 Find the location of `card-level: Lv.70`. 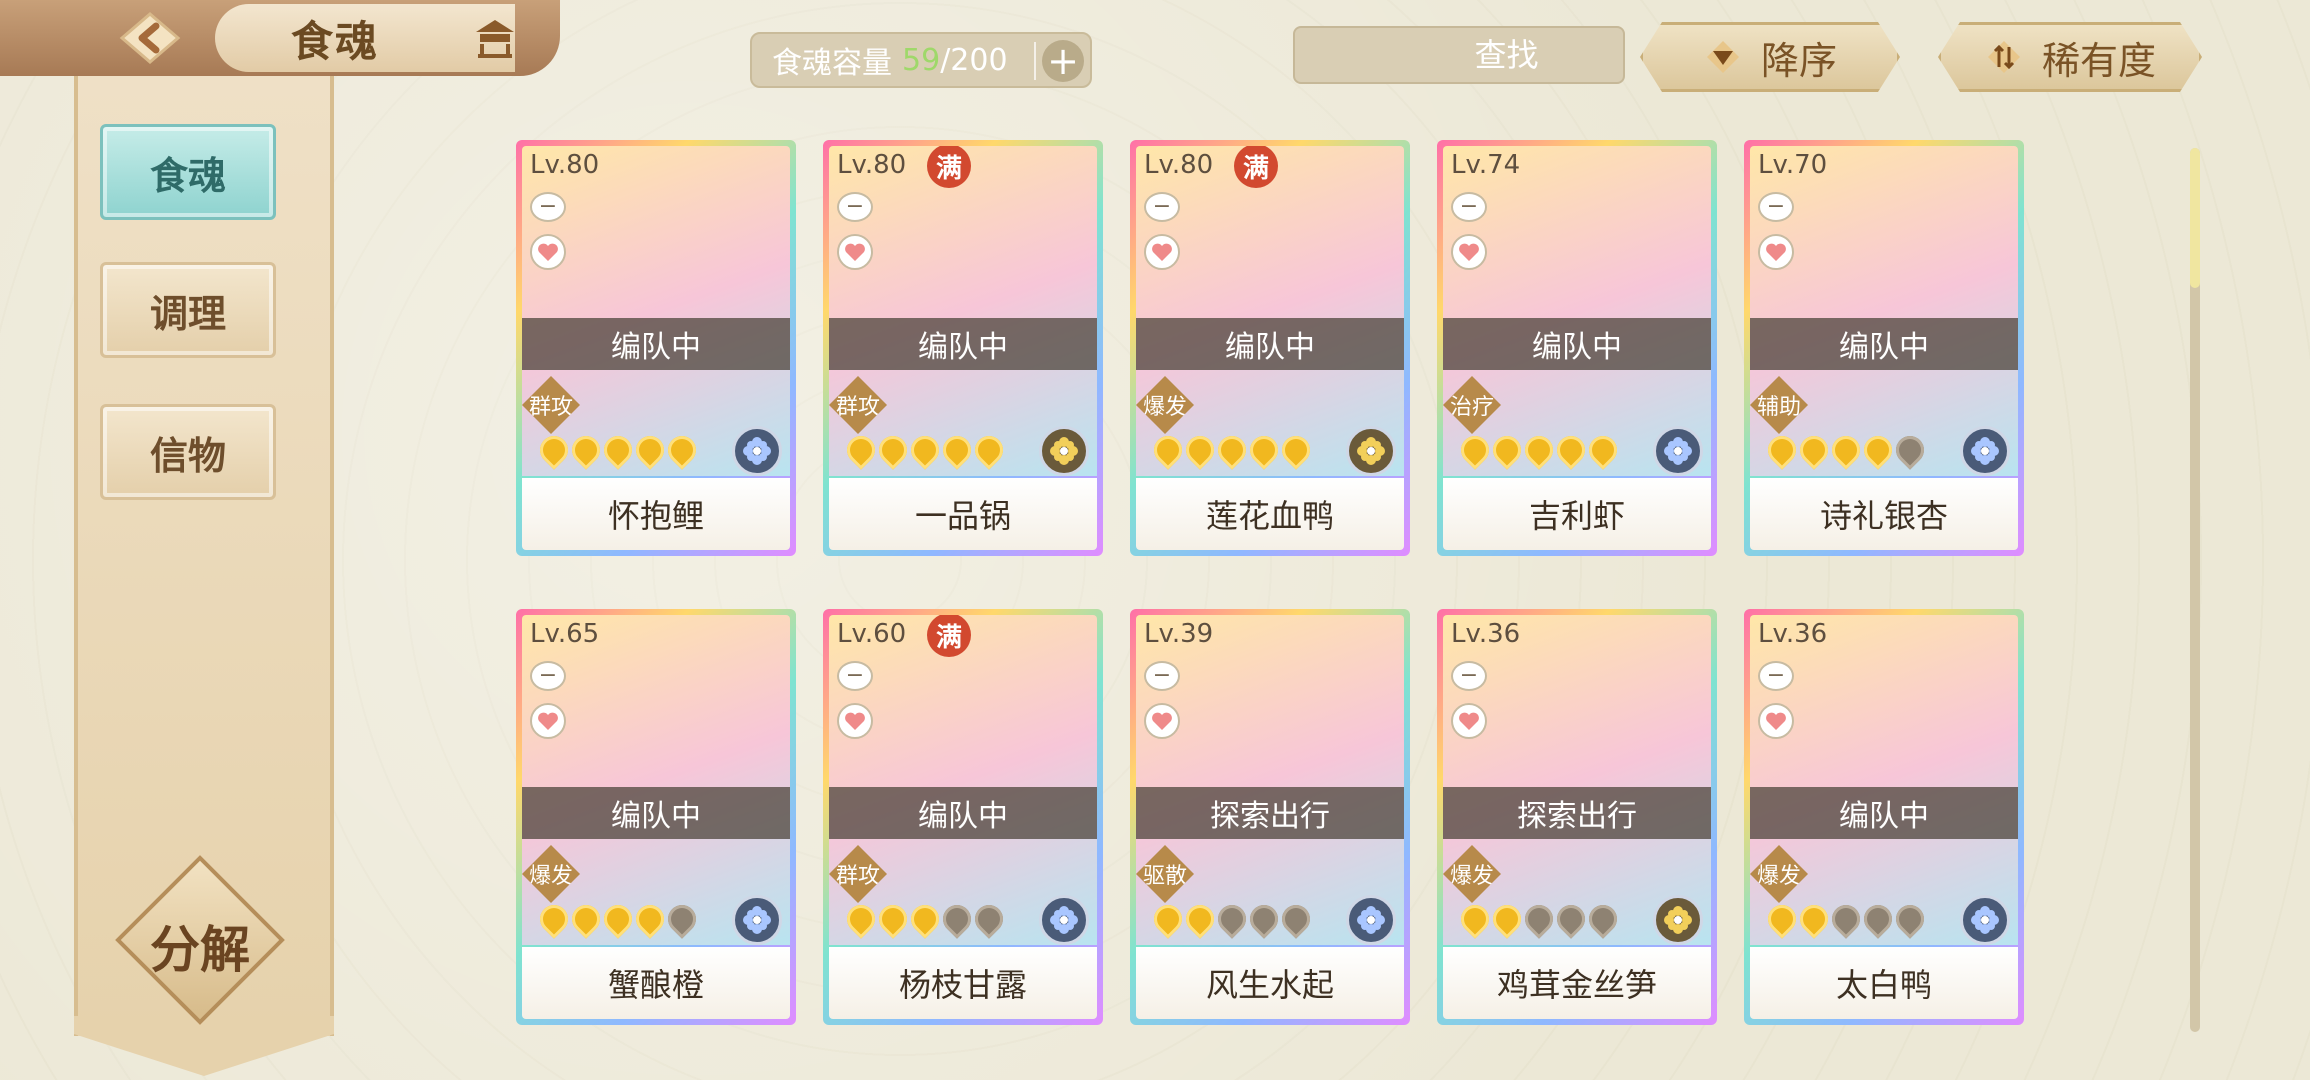

card-level: Lv.70 is located at coordinates (1793, 165).